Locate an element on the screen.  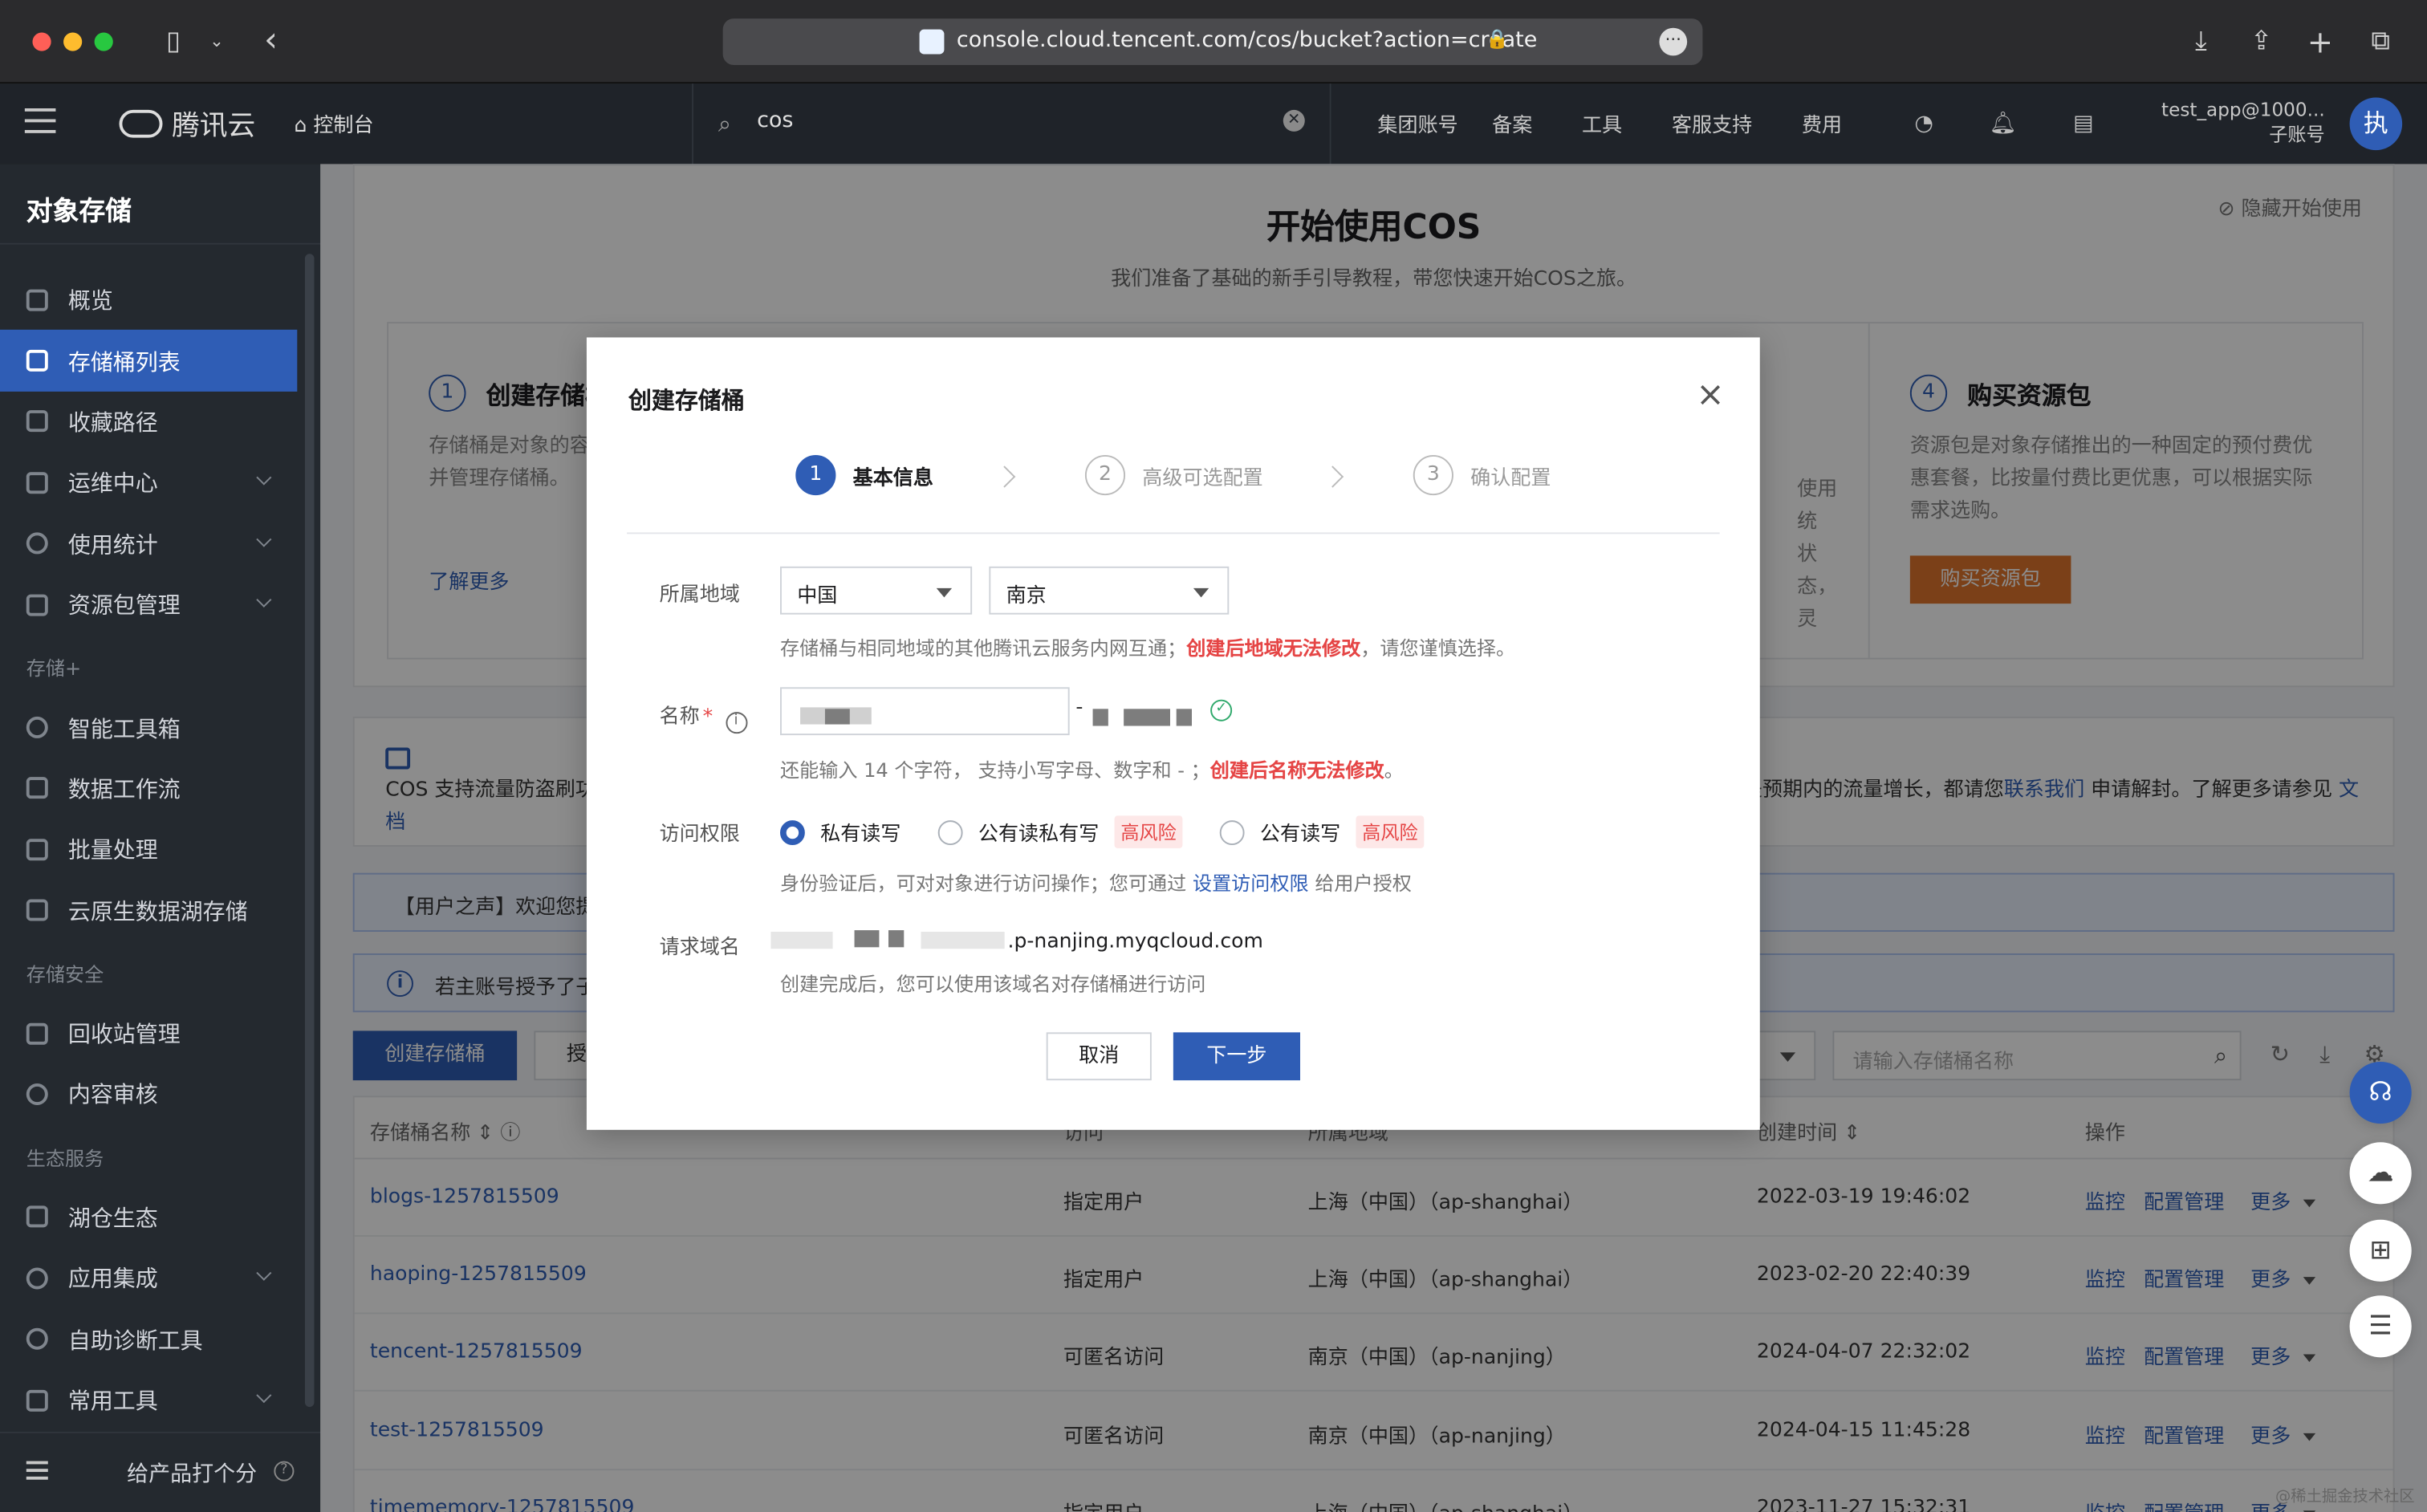
redacted-text is located at coordinates (837, 717).